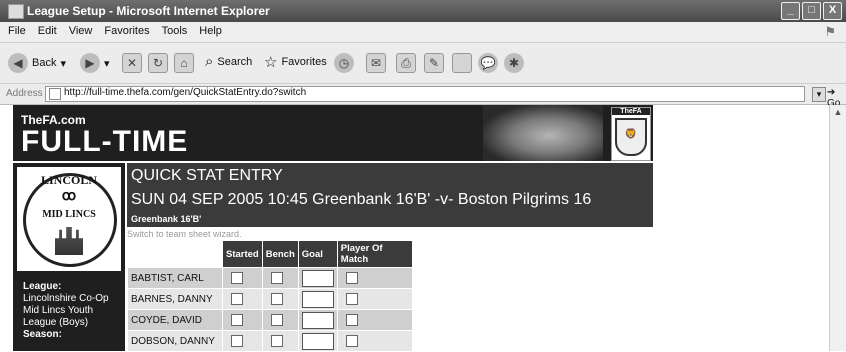 This screenshot has height=352, width=846. What do you see at coordinates (811, 11) in the screenshot?
I see `maximize-button: □` at bounding box center [811, 11].